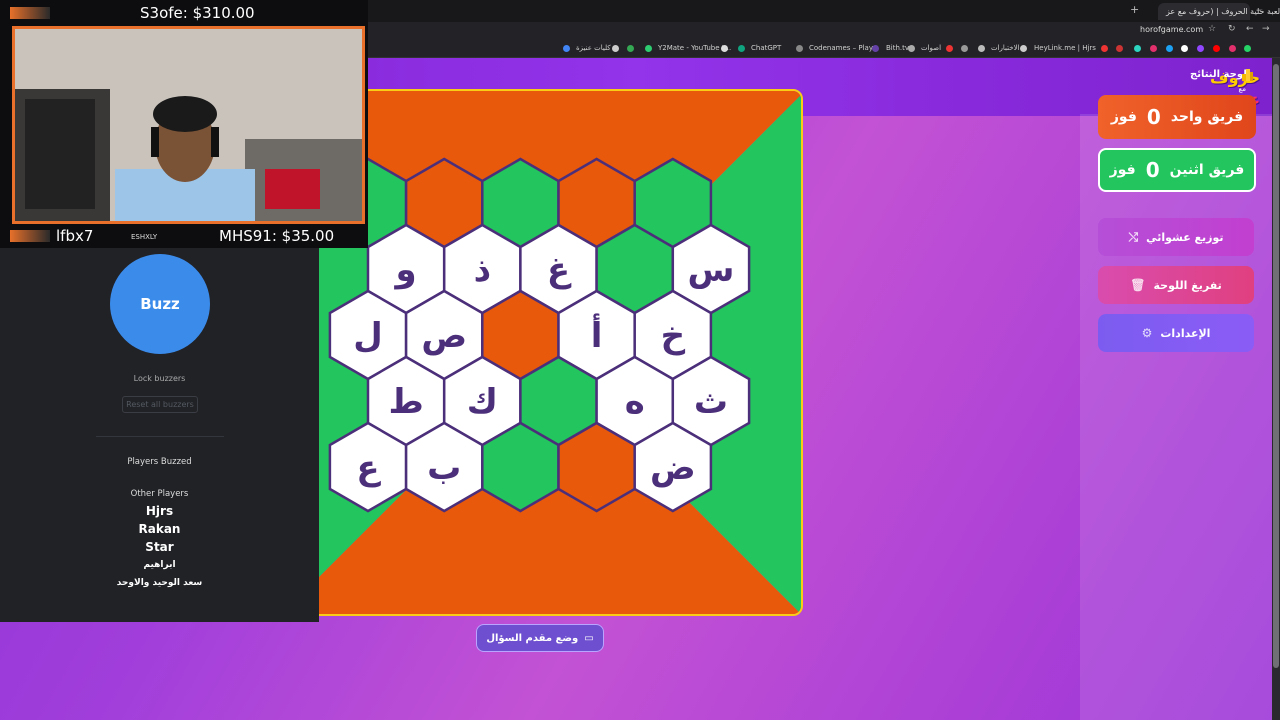  What do you see at coordinates (1153, 48) in the screenshot?
I see `instagram-icon` at bounding box center [1153, 48].